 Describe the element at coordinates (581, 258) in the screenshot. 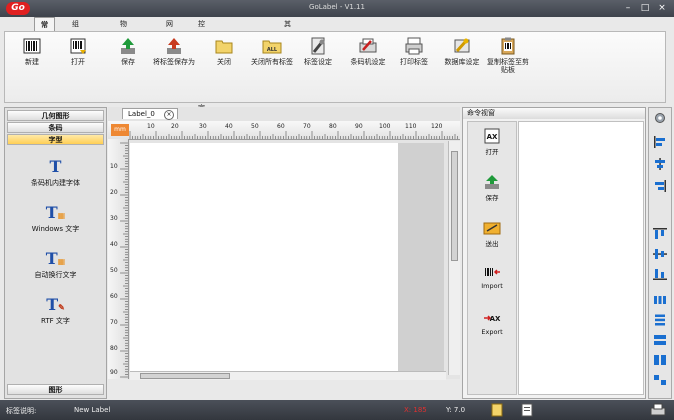

I see `command-view` at that location.